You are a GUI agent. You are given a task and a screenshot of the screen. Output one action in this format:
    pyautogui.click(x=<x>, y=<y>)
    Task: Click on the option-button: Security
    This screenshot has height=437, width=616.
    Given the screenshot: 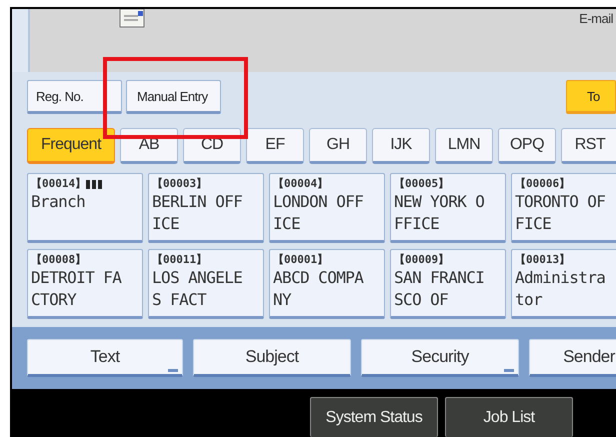 What is the action you would take?
    pyautogui.click(x=440, y=358)
    